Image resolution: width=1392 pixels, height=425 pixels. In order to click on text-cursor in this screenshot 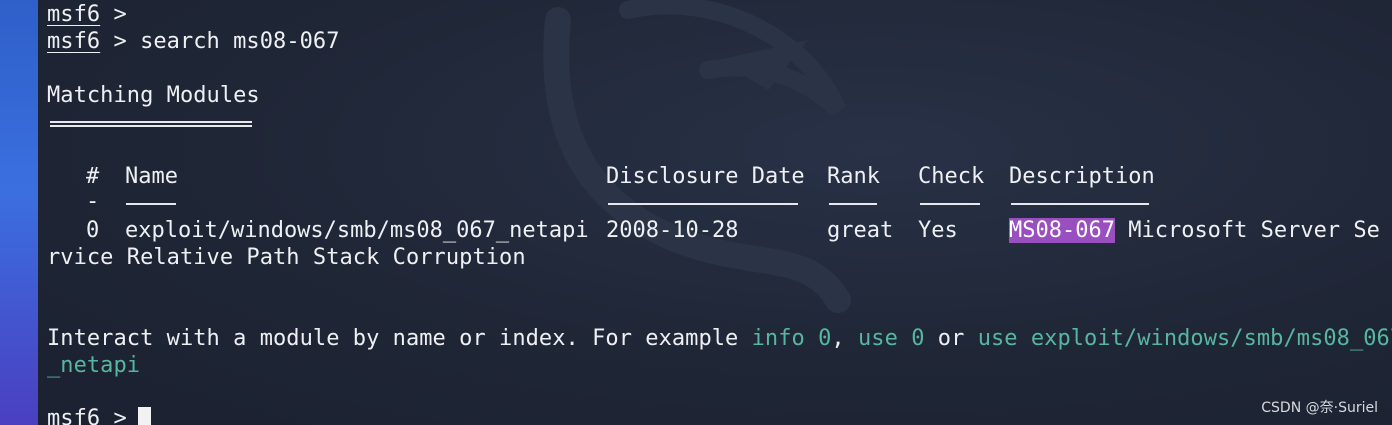, I will do `click(144, 416)`.